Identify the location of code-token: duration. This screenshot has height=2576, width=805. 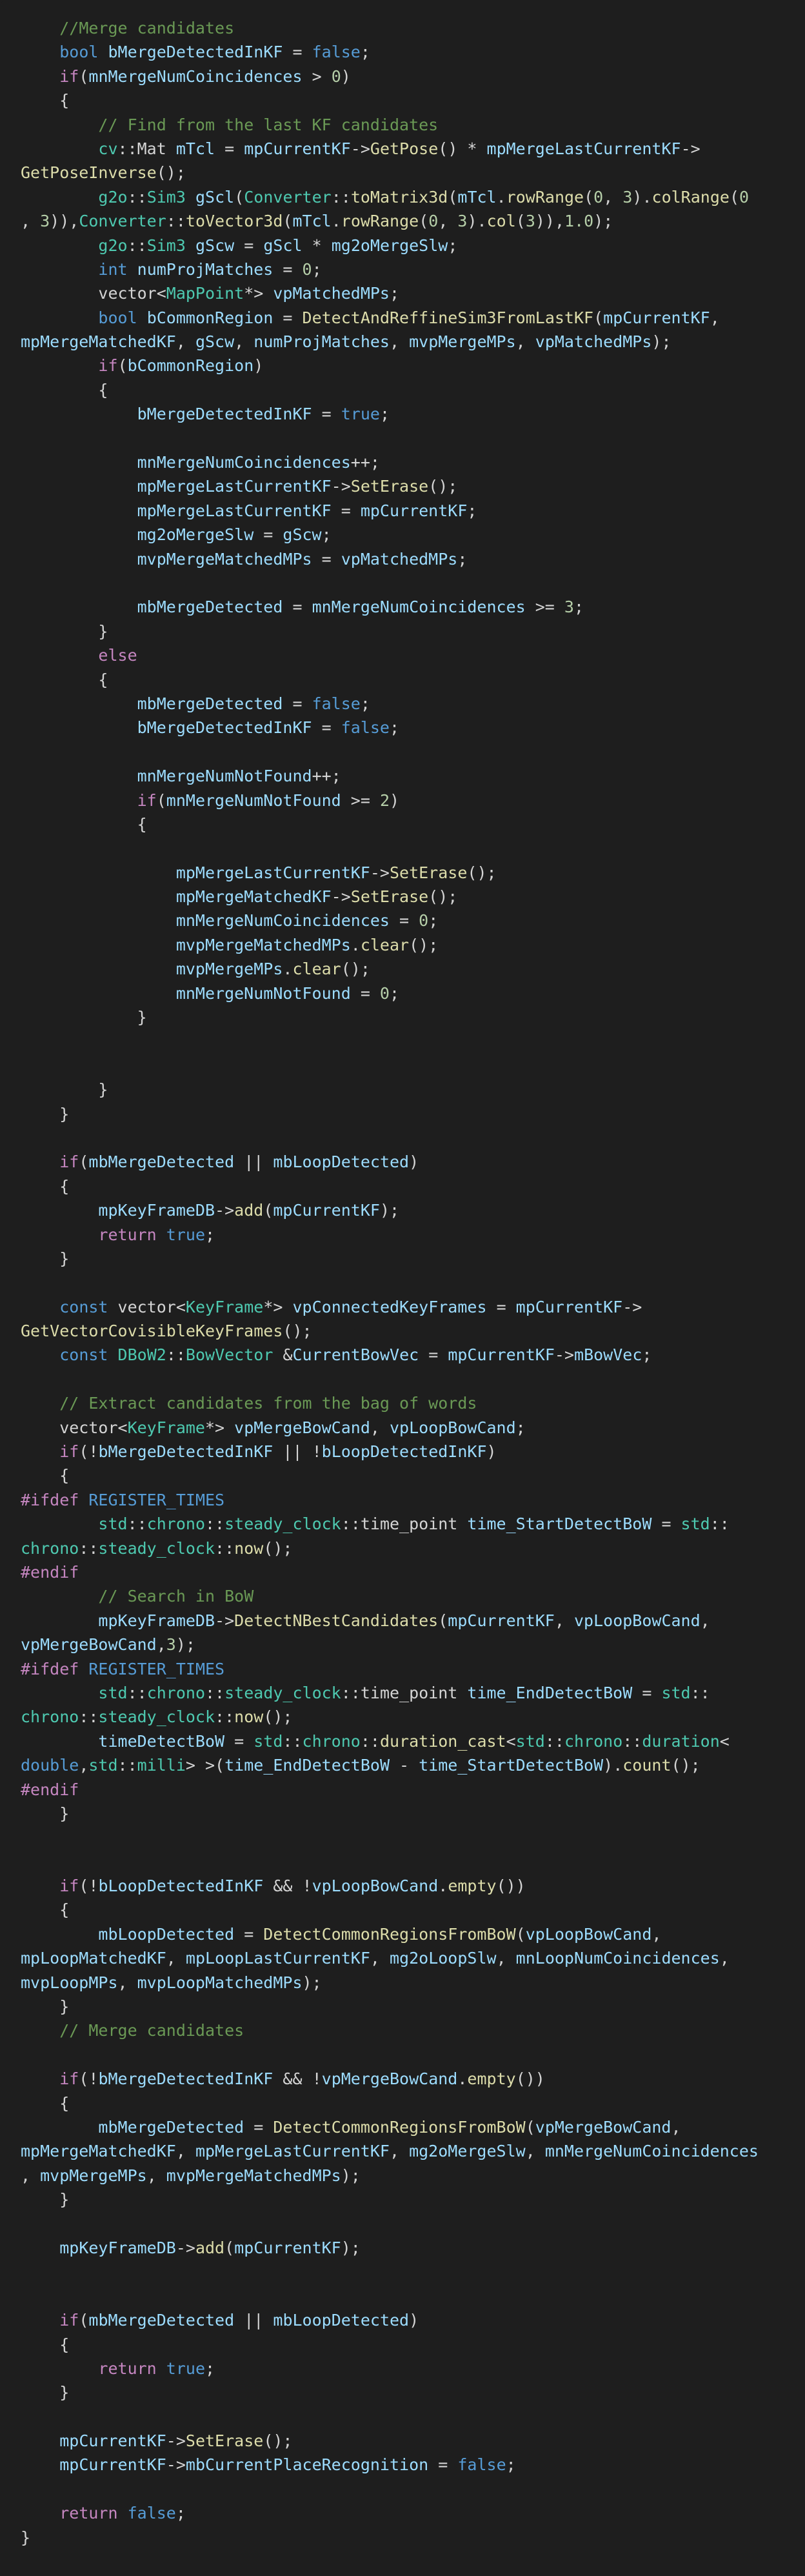
(681, 1741).